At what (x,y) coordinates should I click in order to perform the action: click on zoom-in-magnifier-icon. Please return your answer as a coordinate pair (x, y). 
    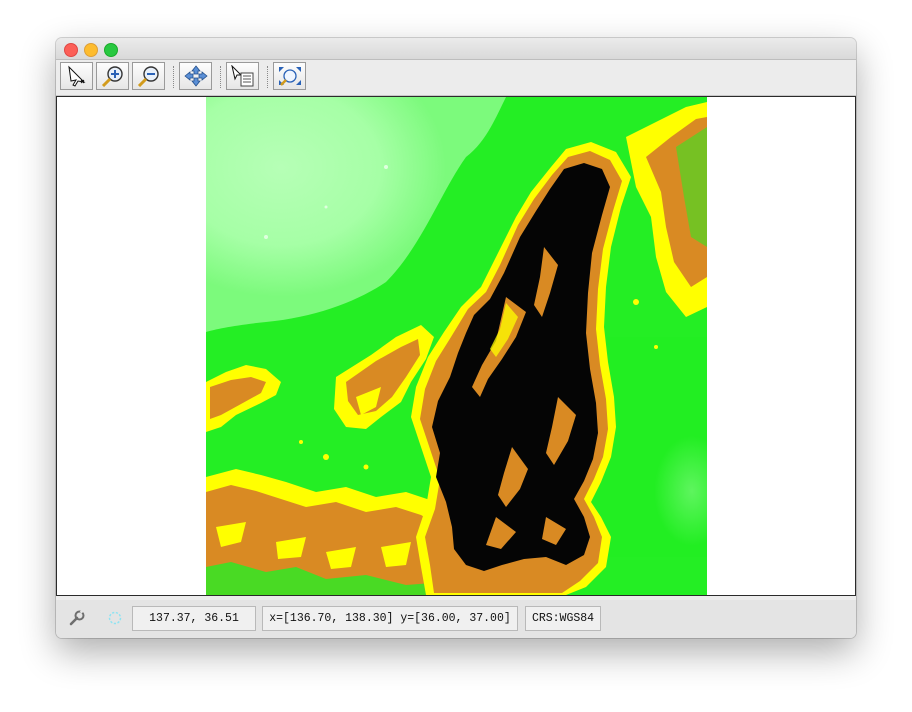
    Looking at the image, I should click on (112, 76).